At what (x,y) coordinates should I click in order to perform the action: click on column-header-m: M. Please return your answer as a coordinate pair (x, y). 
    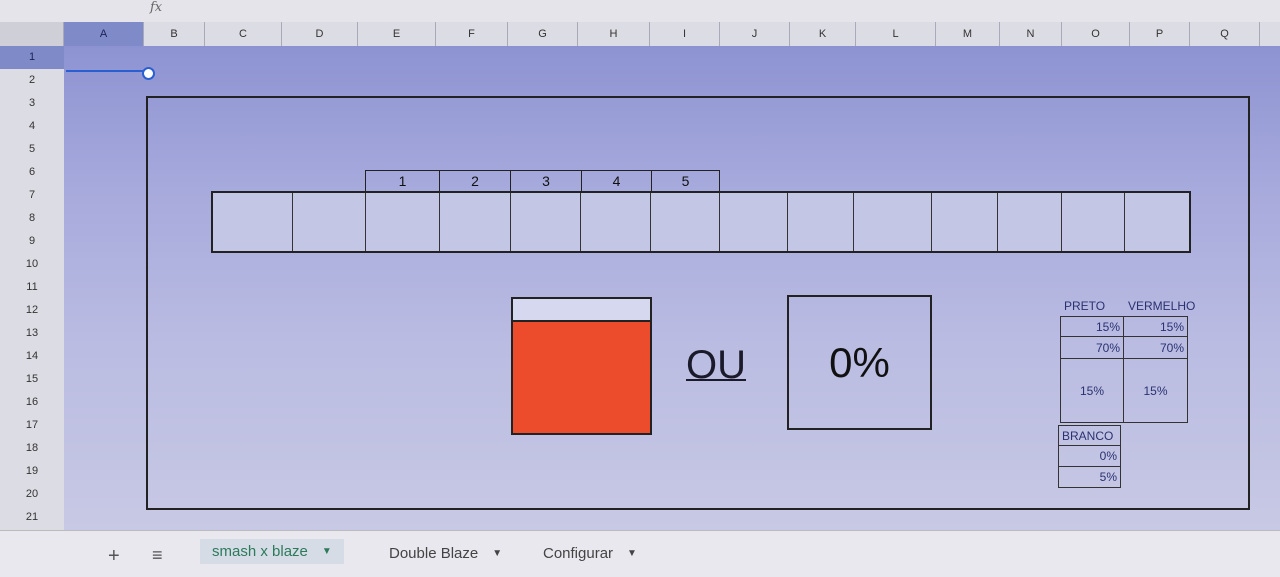
    Looking at the image, I should click on (968, 34).